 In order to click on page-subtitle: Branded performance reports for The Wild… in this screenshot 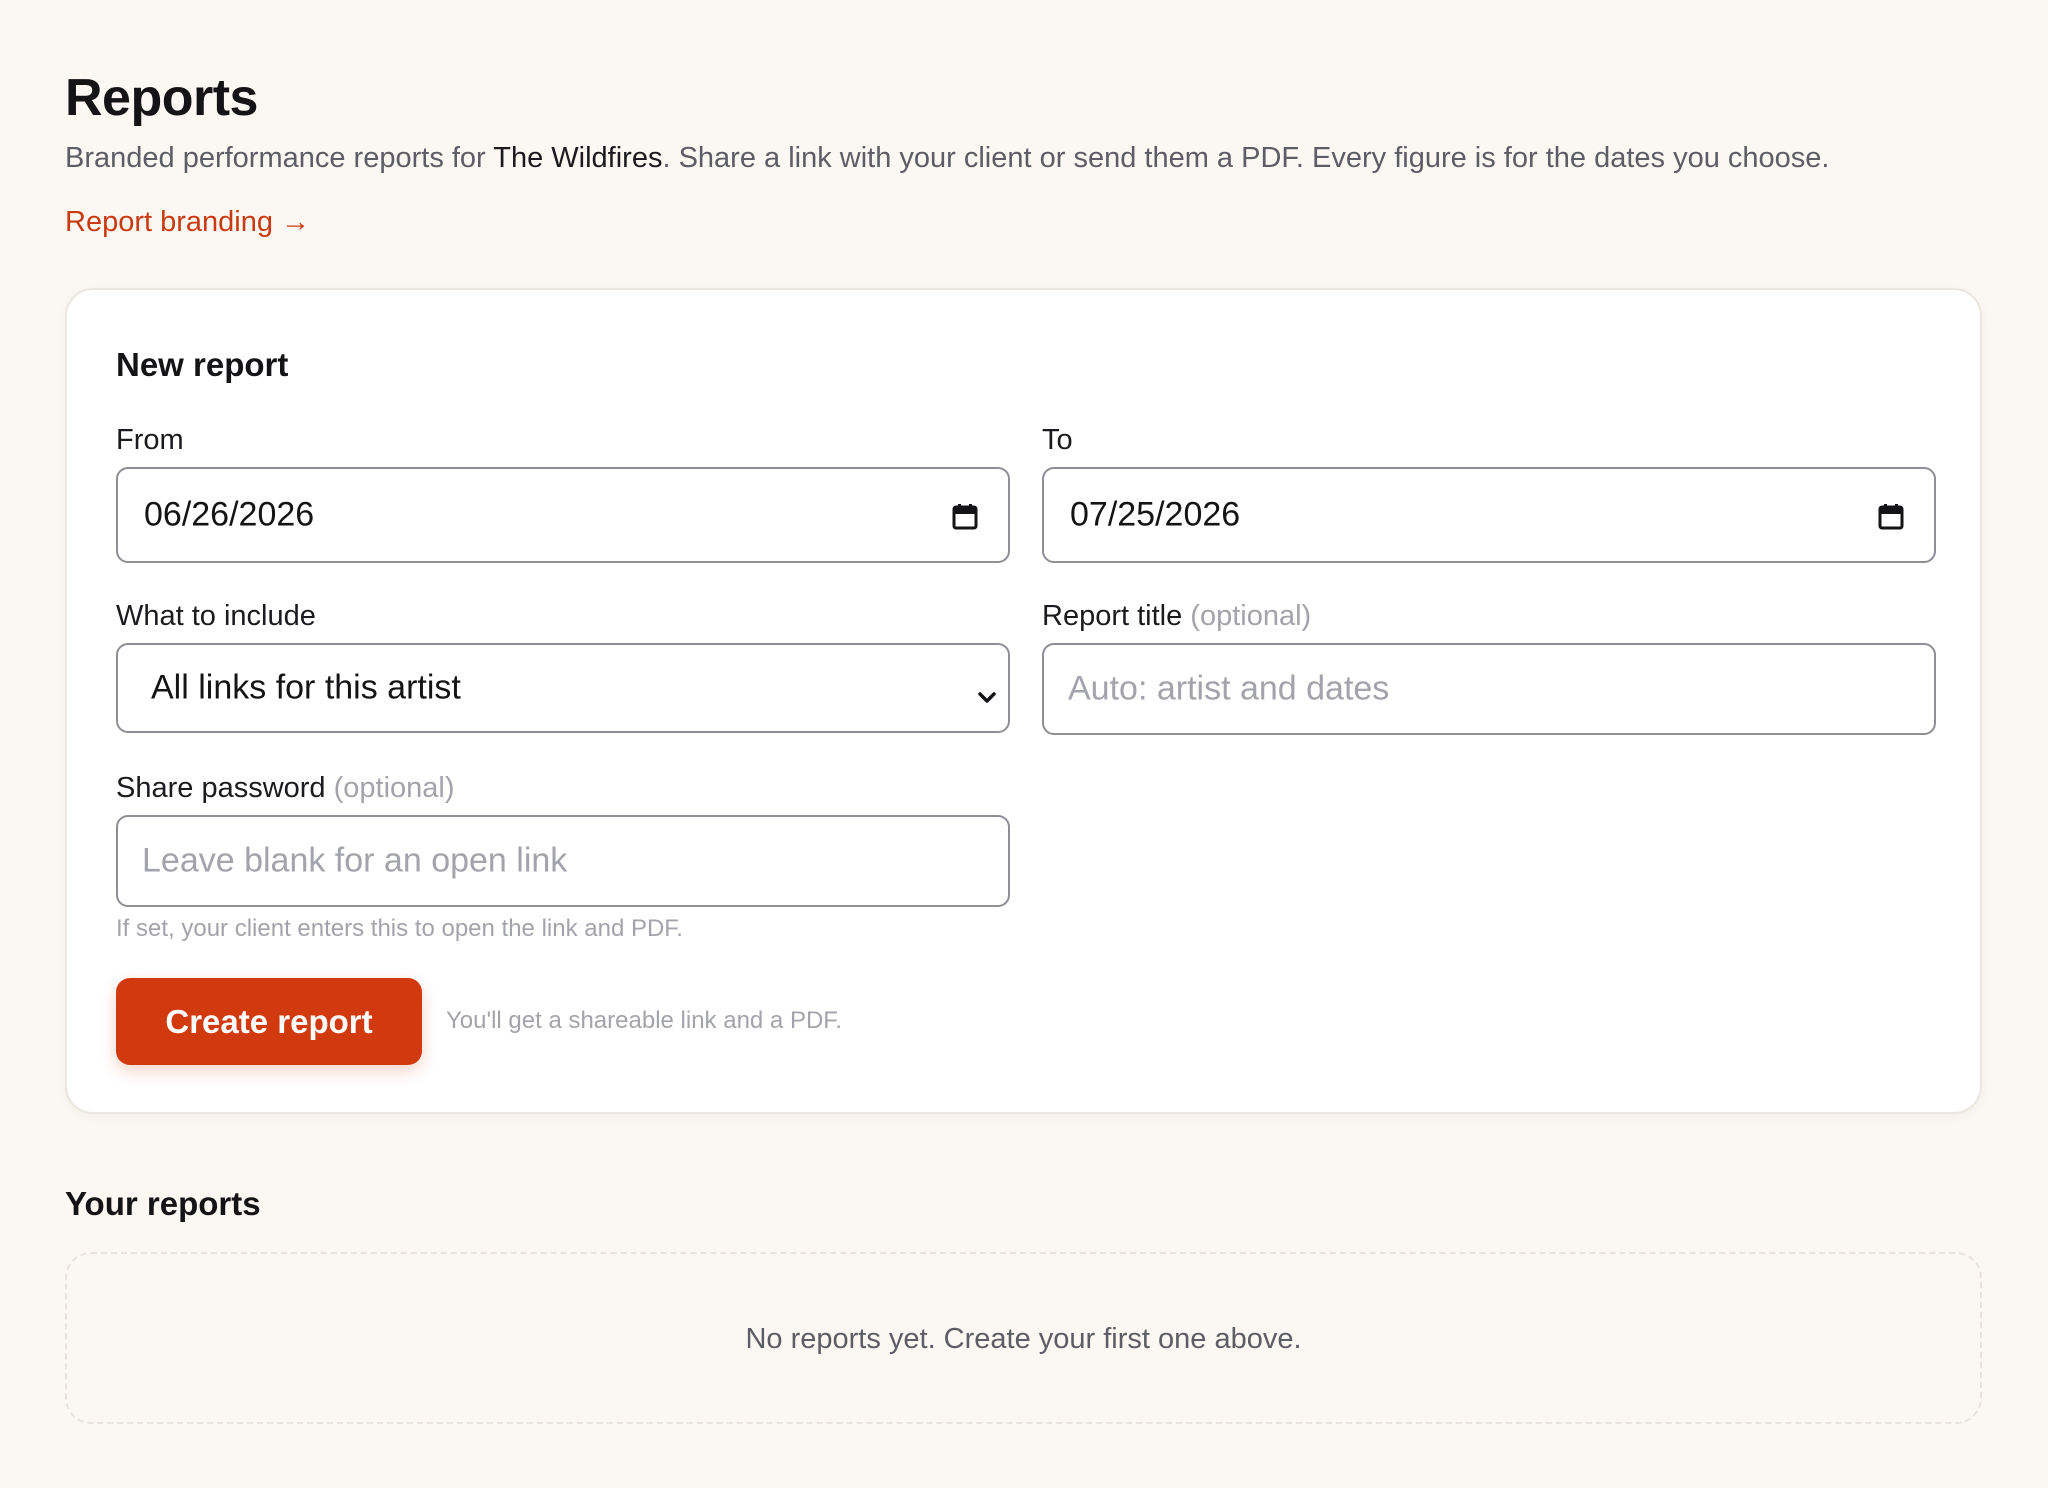, I will do `click(947, 158)`.